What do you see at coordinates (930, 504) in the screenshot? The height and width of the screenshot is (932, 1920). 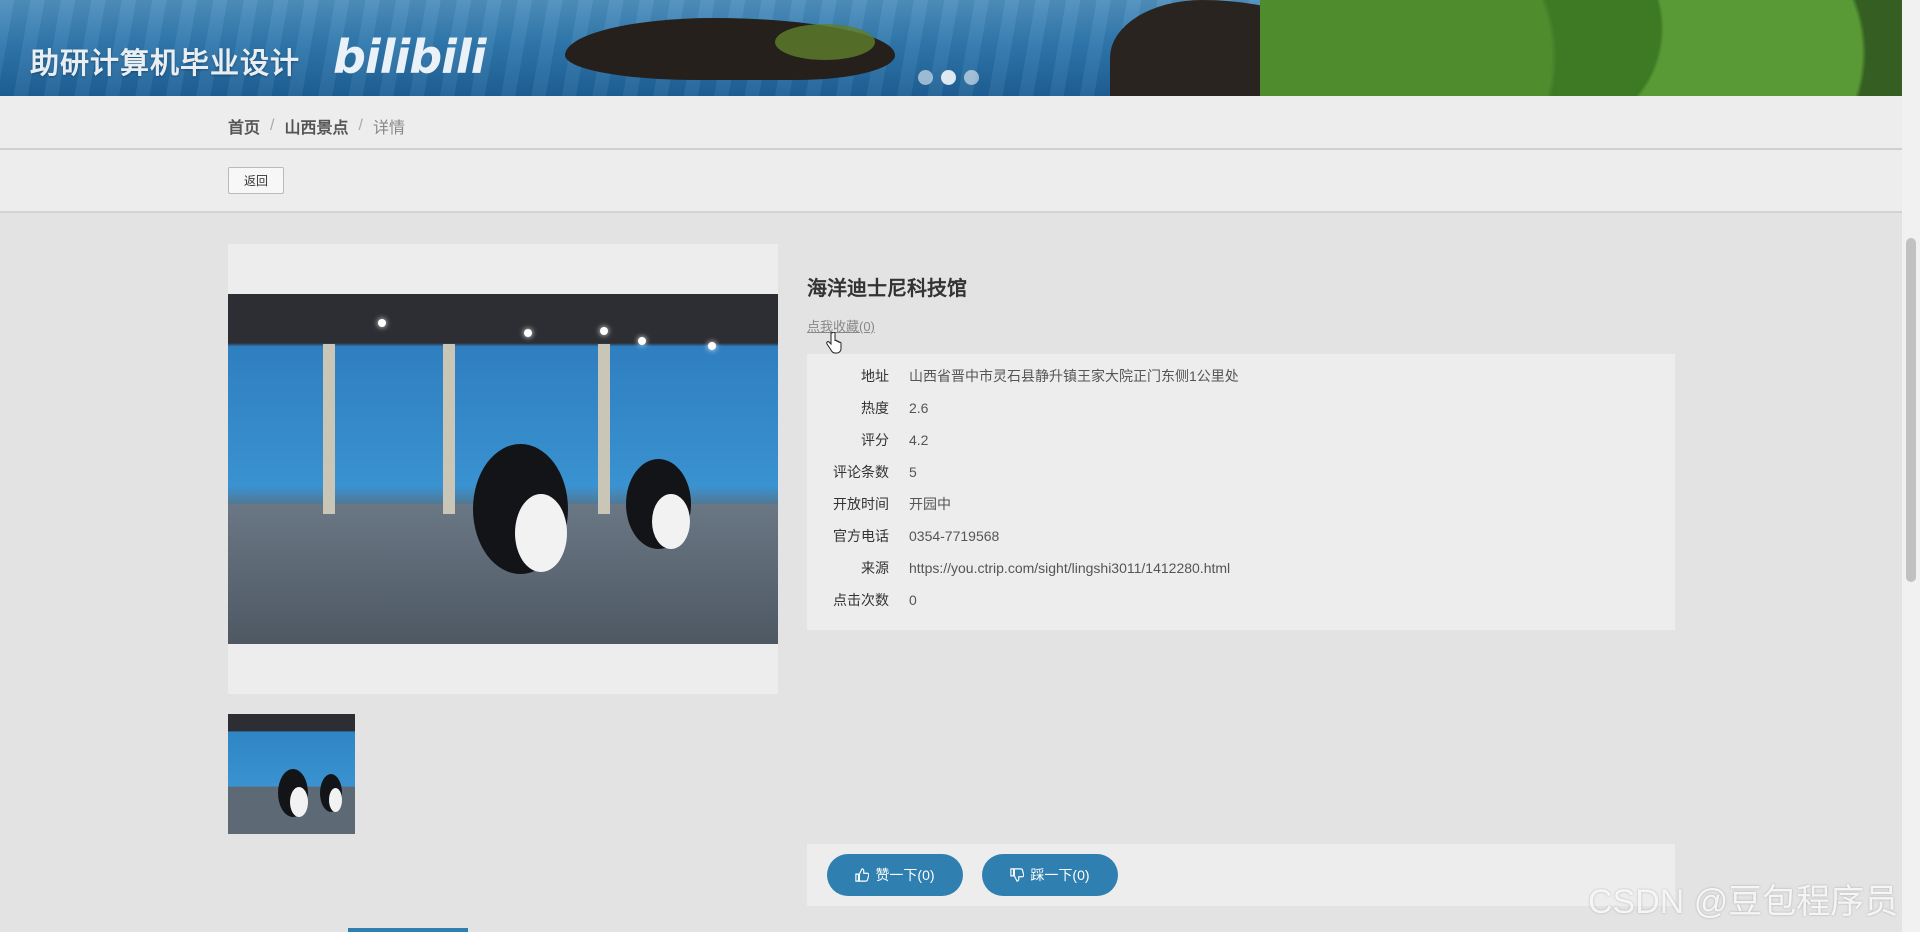 I see `field-value: 开园中` at bounding box center [930, 504].